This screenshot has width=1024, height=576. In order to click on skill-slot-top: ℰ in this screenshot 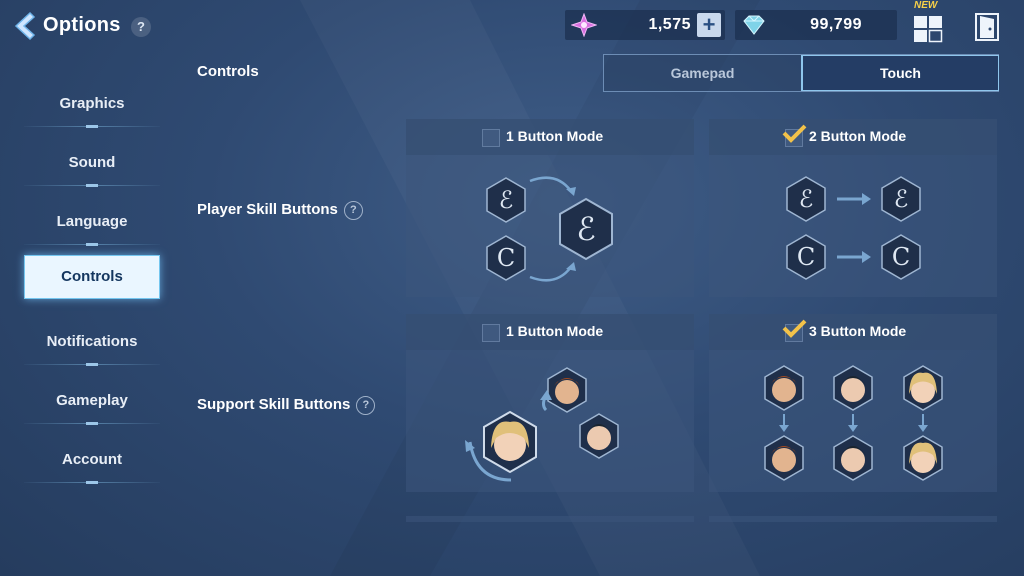, I will do `click(506, 200)`.